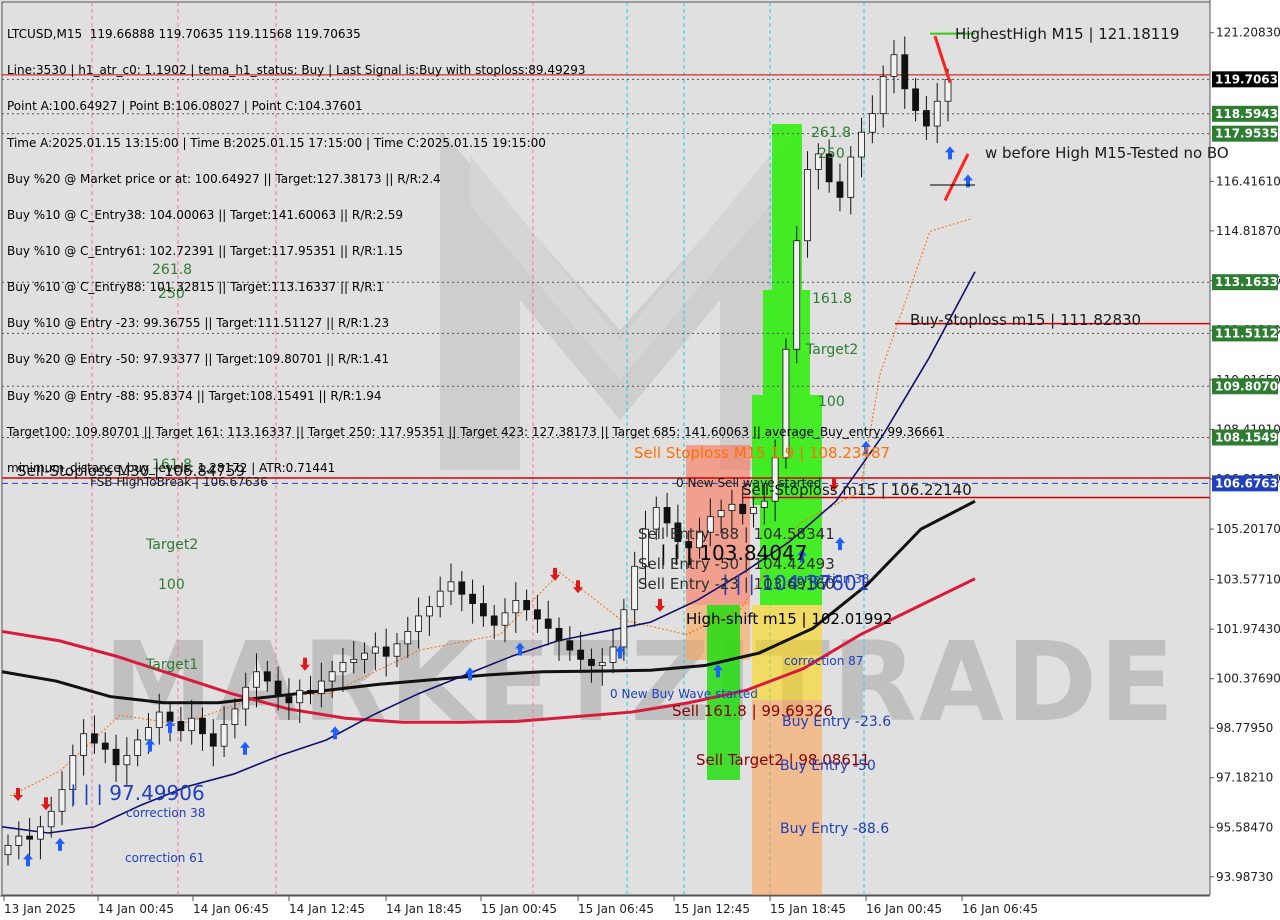  Describe the element at coordinates (1247, 282) in the screenshot. I see `price-tag-label: 113.16337` at that location.